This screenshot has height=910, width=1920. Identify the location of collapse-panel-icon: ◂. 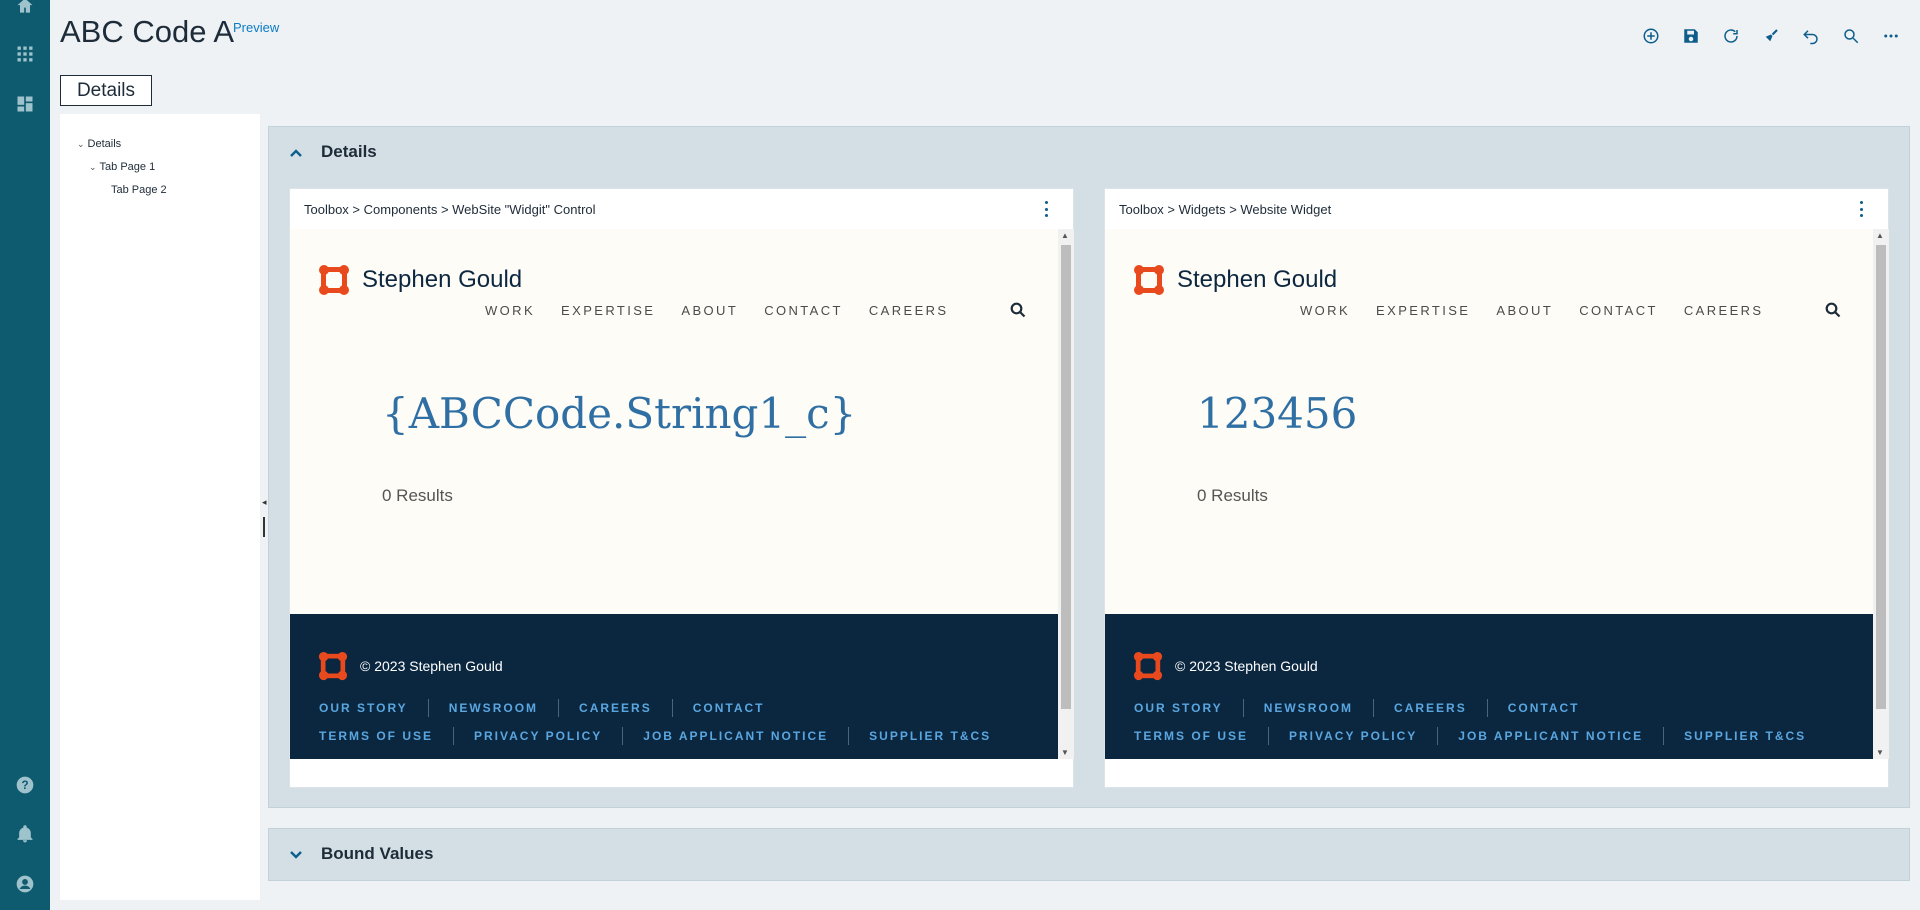
(264, 502).